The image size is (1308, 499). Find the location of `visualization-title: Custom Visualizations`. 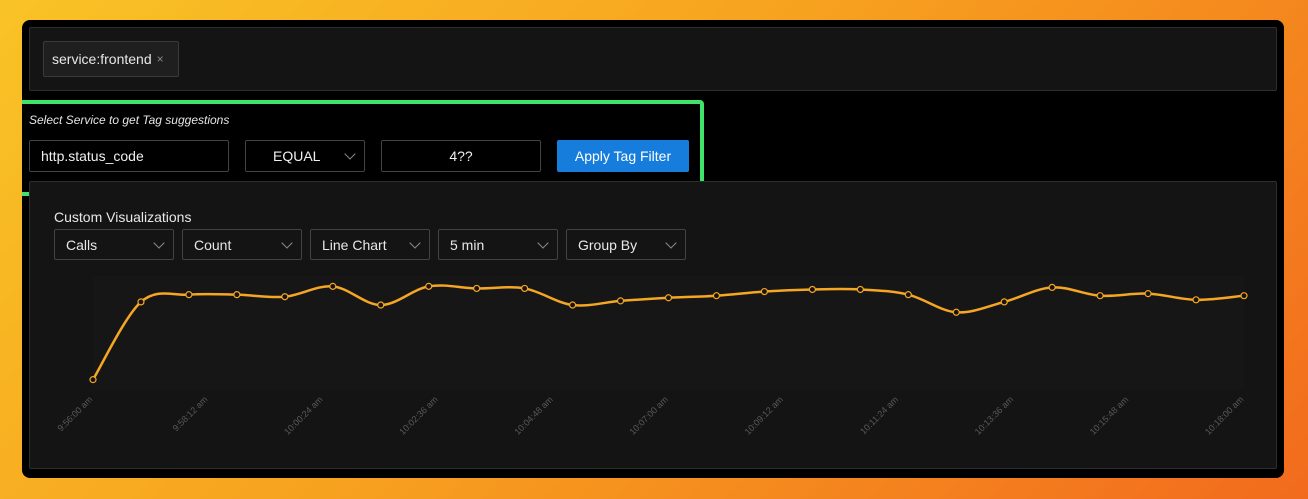

visualization-title: Custom Visualizations is located at coordinates (123, 217).